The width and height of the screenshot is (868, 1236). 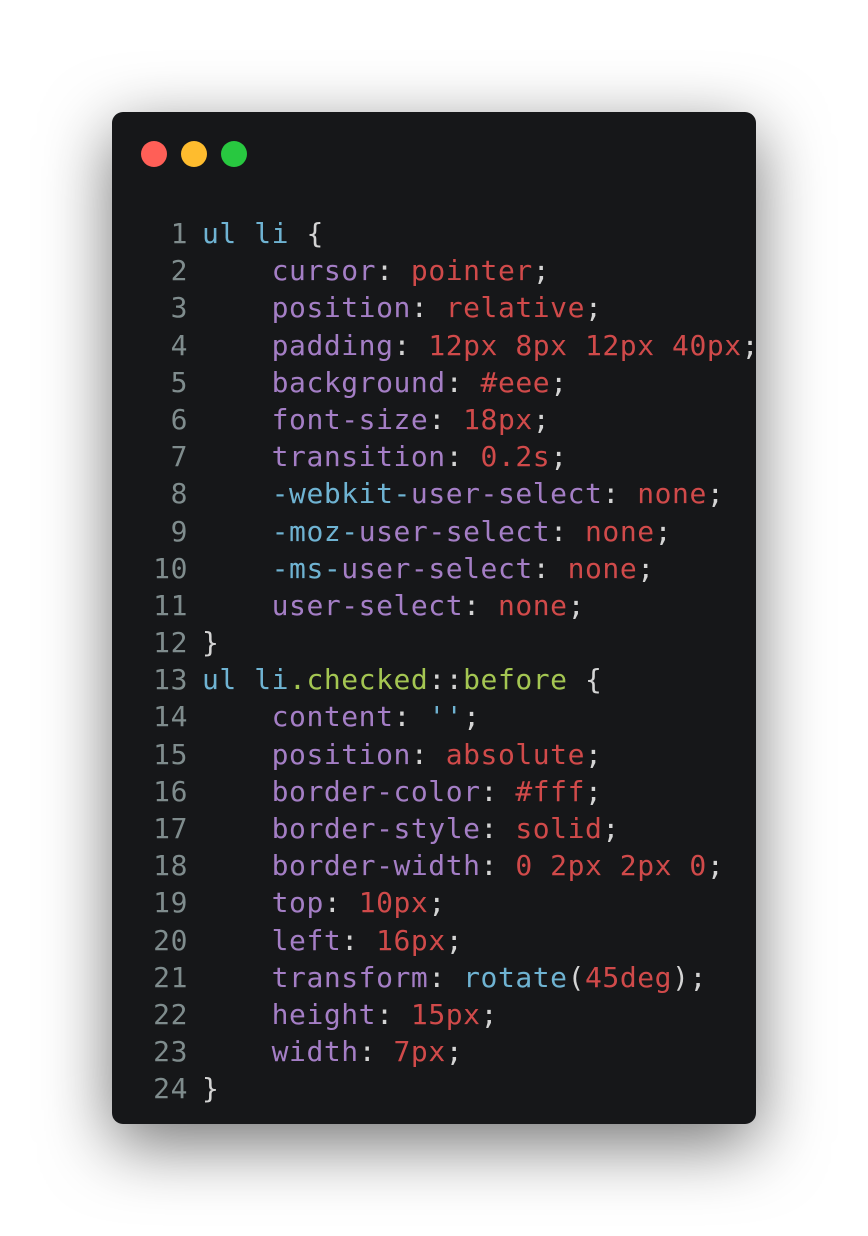 I want to click on line-number: 12, so click(x=170, y=643).